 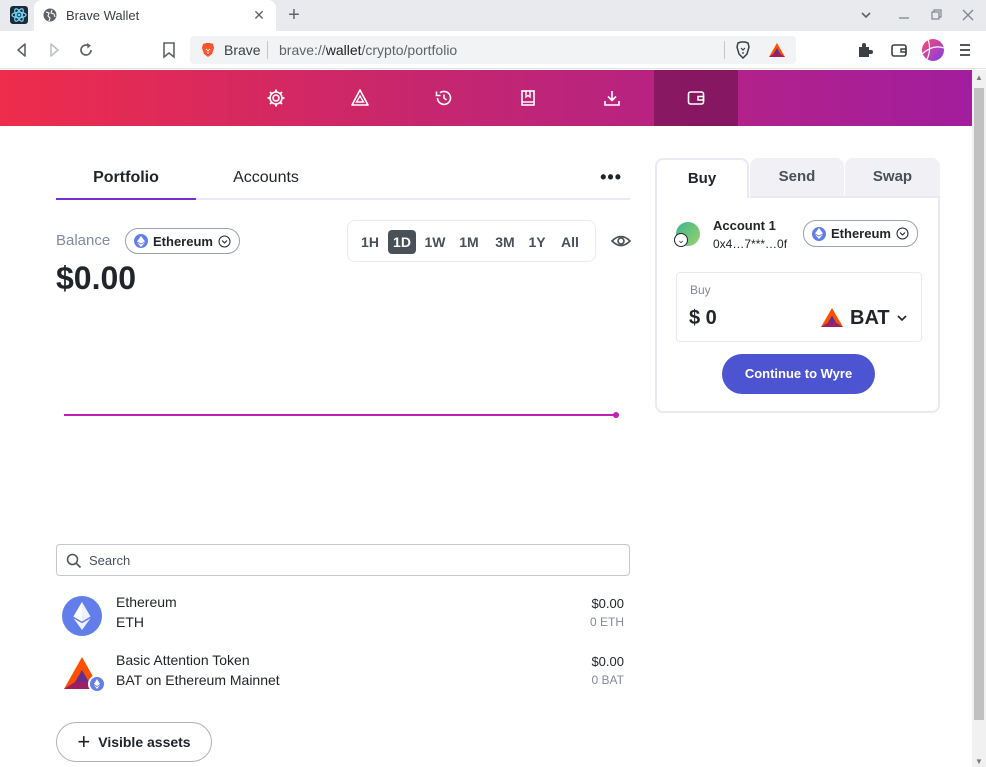 I want to click on tab-portfolio: Portfolio, so click(x=126, y=179).